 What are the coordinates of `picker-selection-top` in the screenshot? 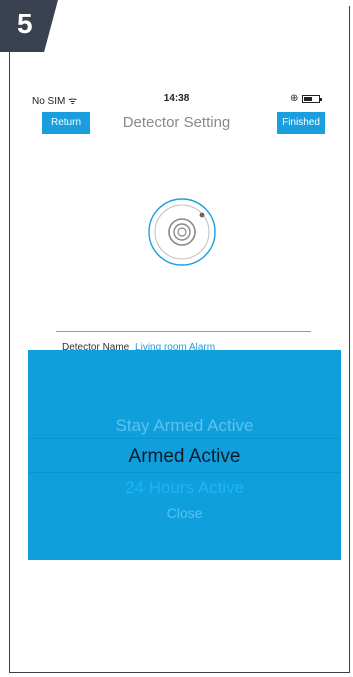 It's located at (184, 438).